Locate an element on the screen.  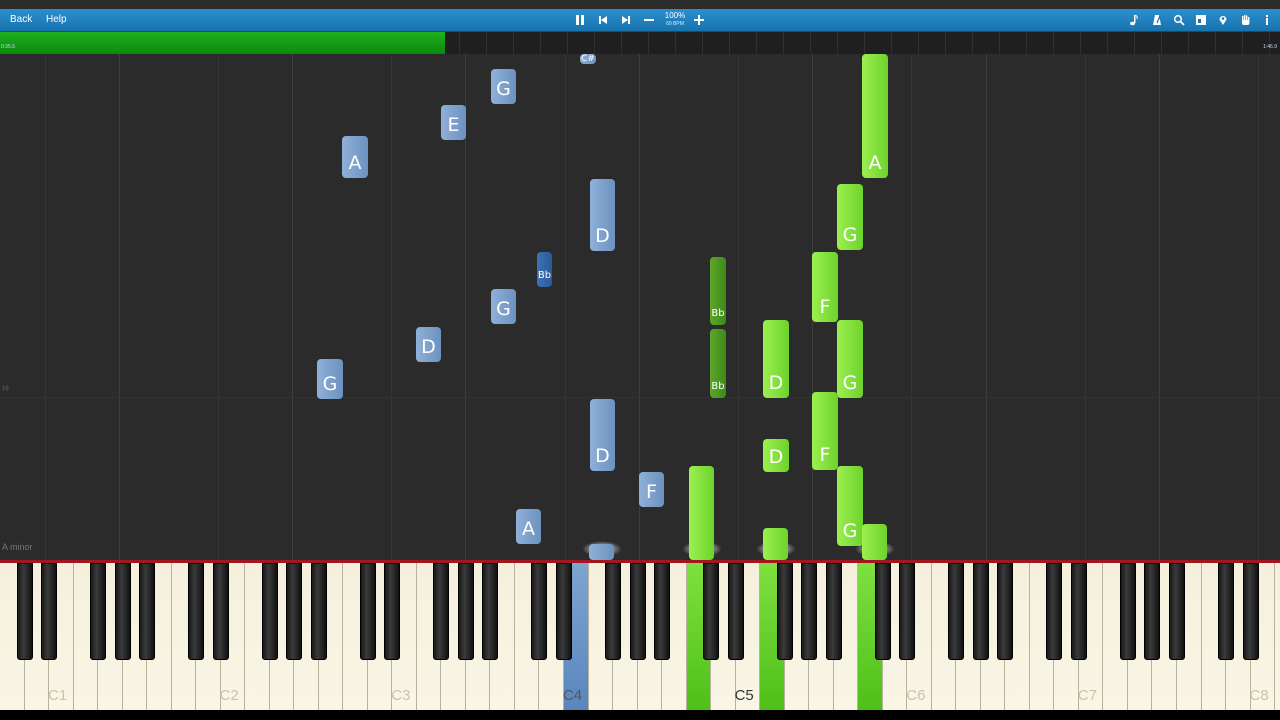
total-time: 1:46.9 is located at coordinates (1270, 47).